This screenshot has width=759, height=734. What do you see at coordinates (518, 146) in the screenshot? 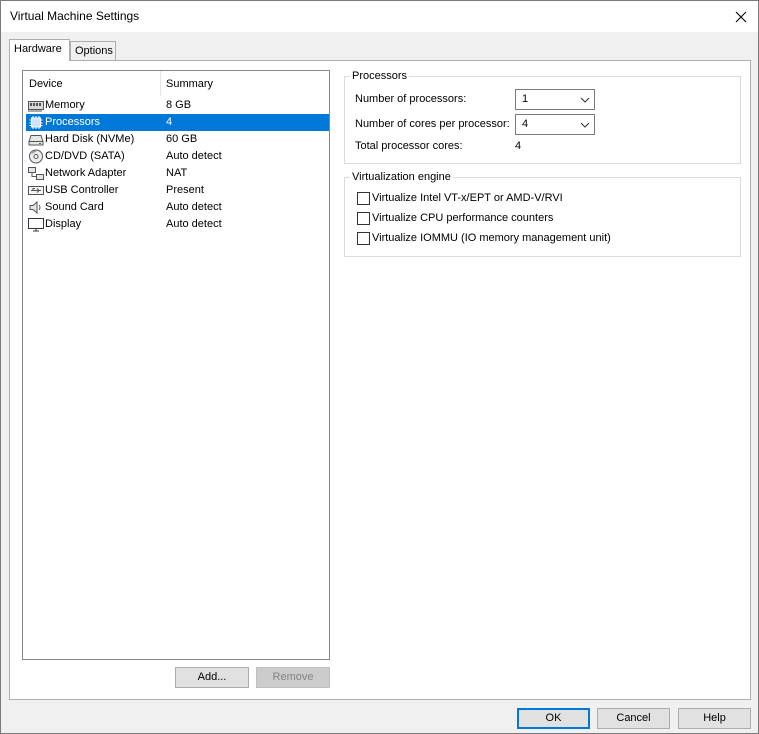
I see `total-cores-value: 4` at bounding box center [518, 146].